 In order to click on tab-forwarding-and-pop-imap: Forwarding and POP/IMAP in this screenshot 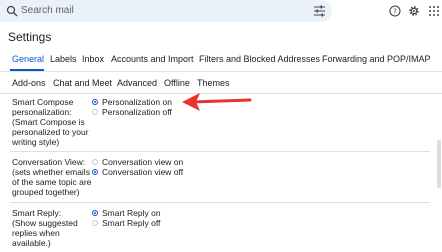, I will do `click(376, 59)`.